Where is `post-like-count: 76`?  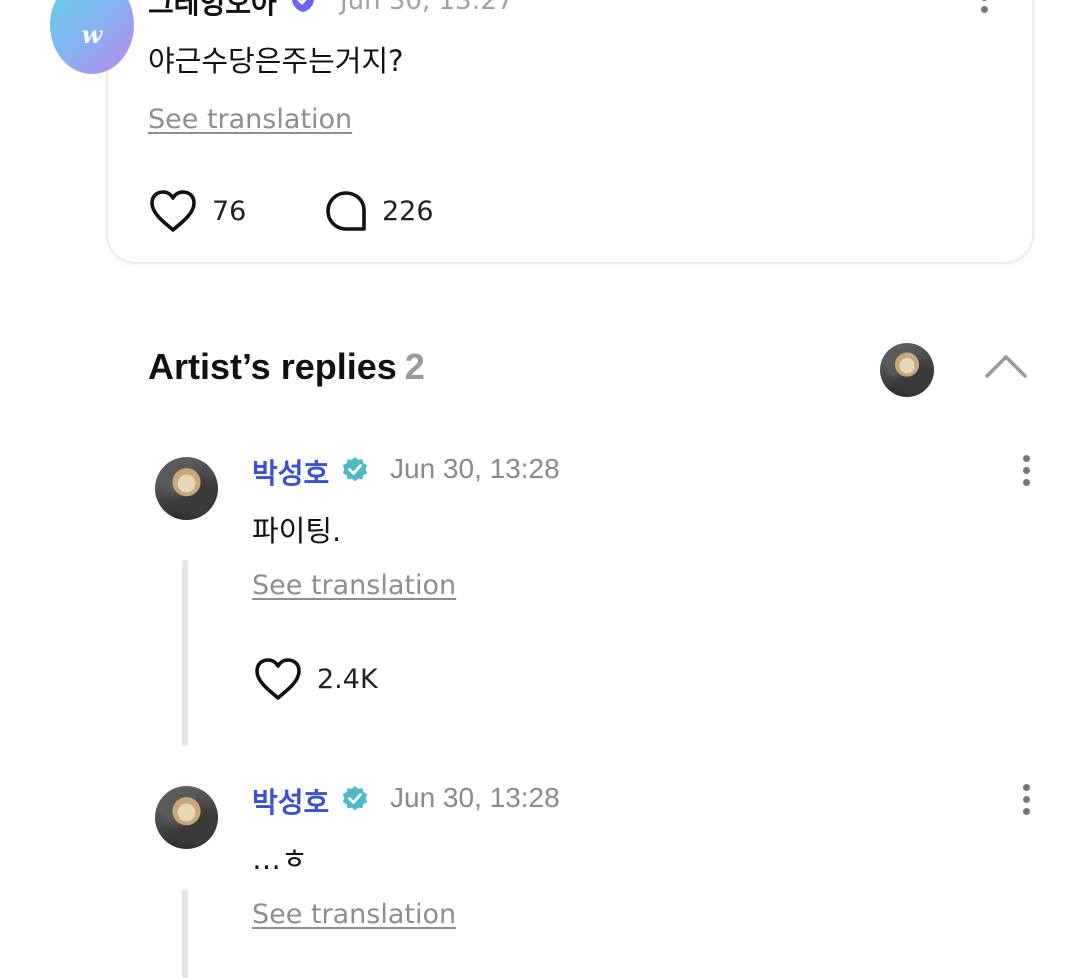
post-like-count: 76 is located at coordinates (229, 211).